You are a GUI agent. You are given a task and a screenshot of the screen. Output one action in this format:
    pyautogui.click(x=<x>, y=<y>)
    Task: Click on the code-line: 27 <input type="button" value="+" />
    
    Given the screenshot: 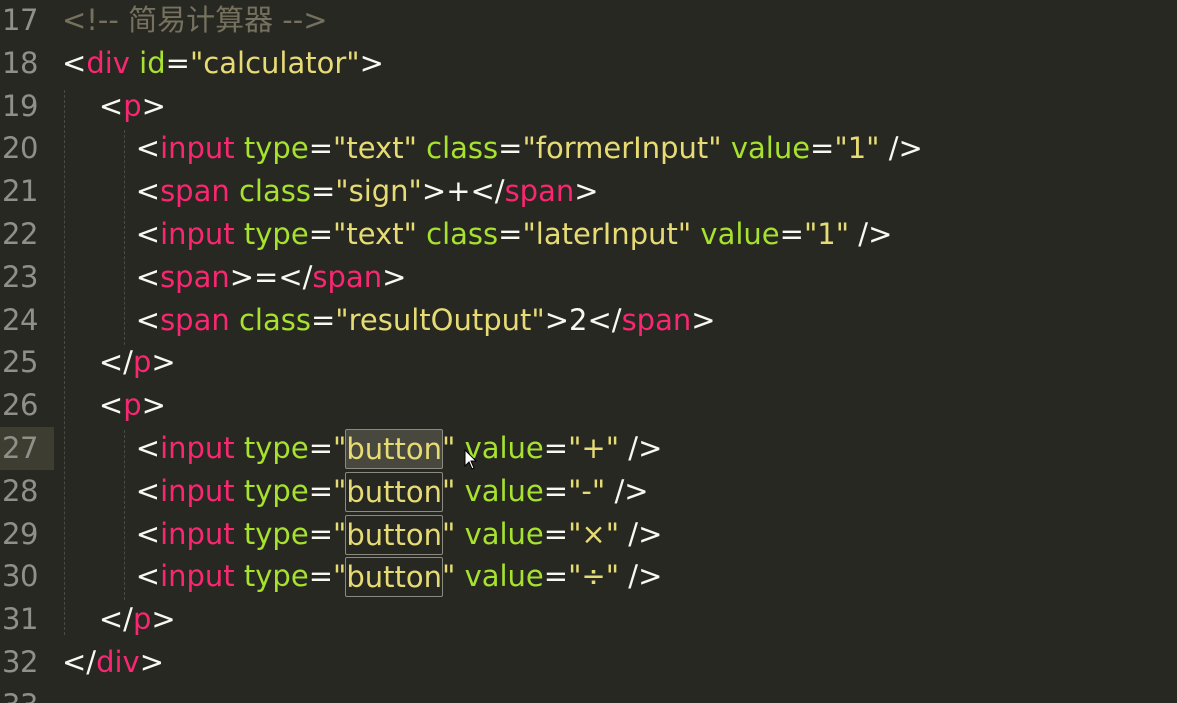 What is the action you would take?
    pyautogui.click(x=588, y=448)
    